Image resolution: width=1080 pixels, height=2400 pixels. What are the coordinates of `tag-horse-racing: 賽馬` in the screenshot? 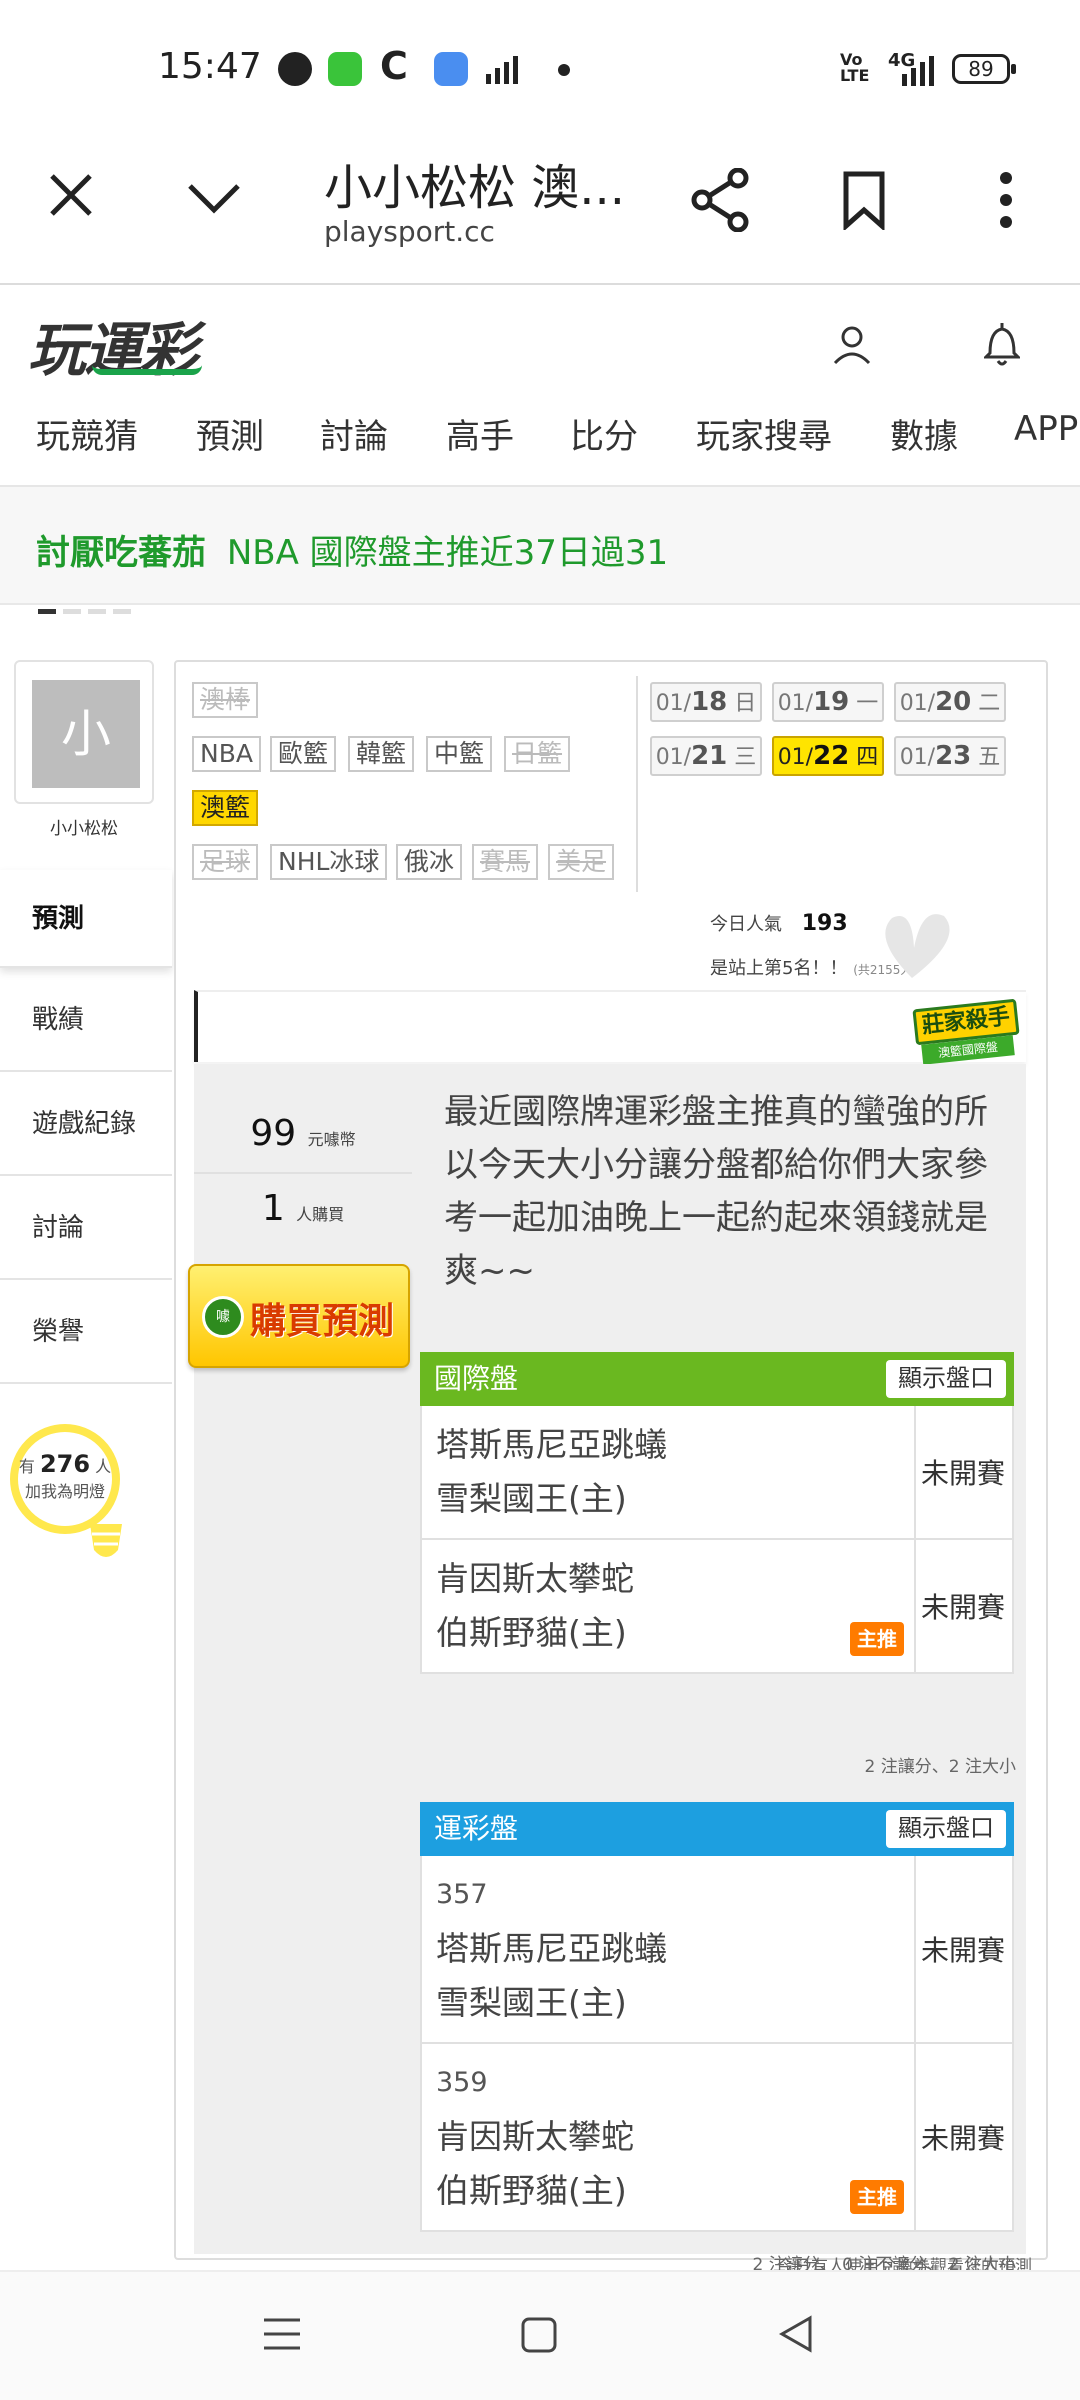 It's located at (505, 862).